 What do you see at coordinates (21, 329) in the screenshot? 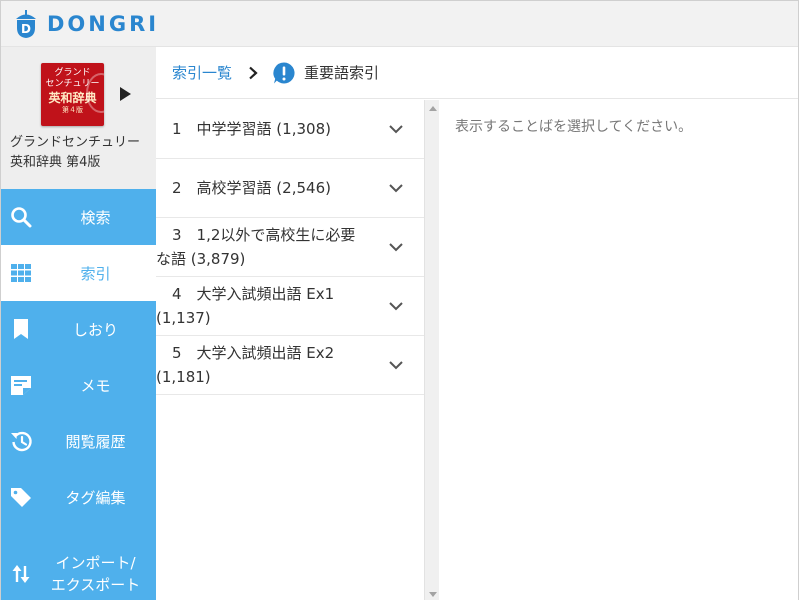
I see `bookmark-icon` at bounding box center [21, 329].